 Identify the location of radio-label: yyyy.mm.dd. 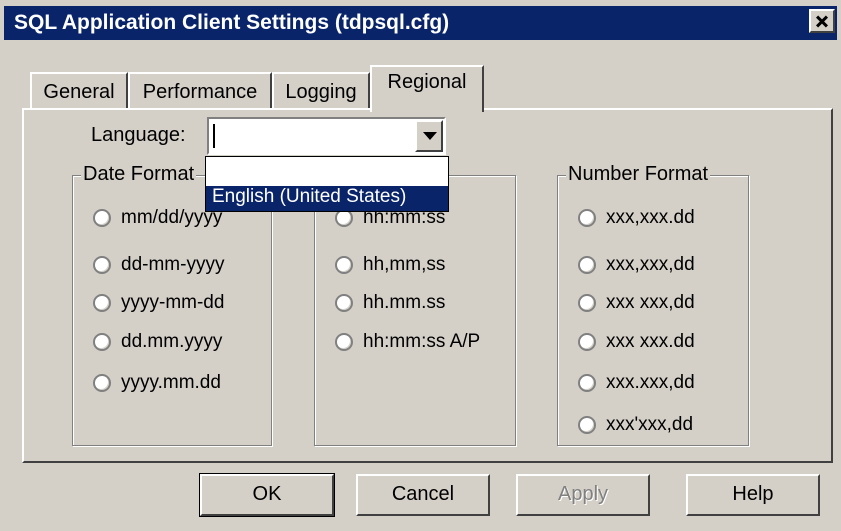
(171, 382).